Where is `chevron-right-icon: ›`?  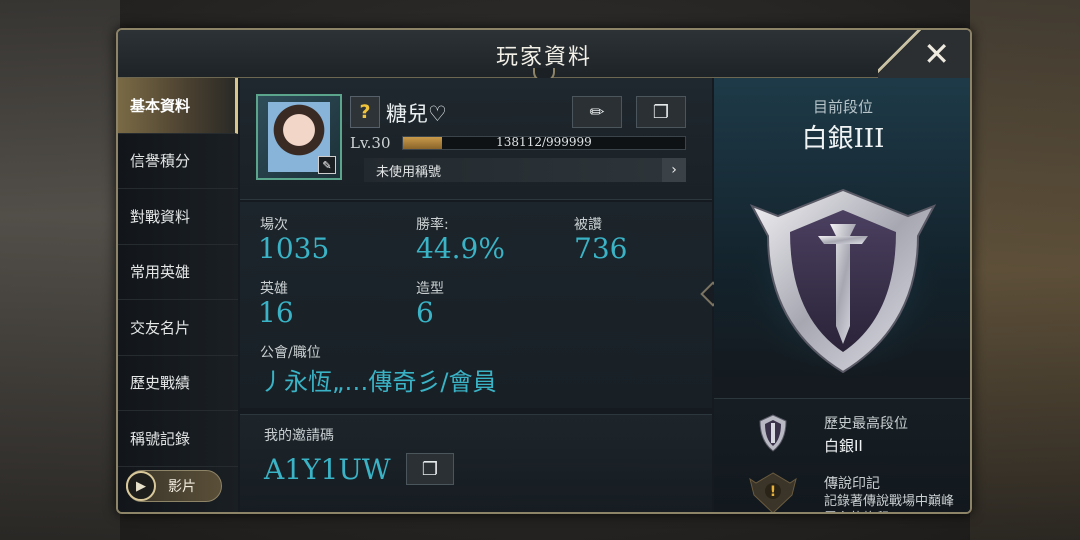 chevron-right-icon: › is located at coordinates (674, 170).